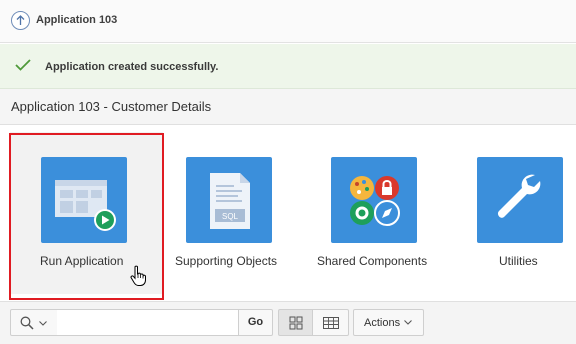 The width and height of the screenshot is (576, 344). I want to click on selection-highlight, so click(86, 216).